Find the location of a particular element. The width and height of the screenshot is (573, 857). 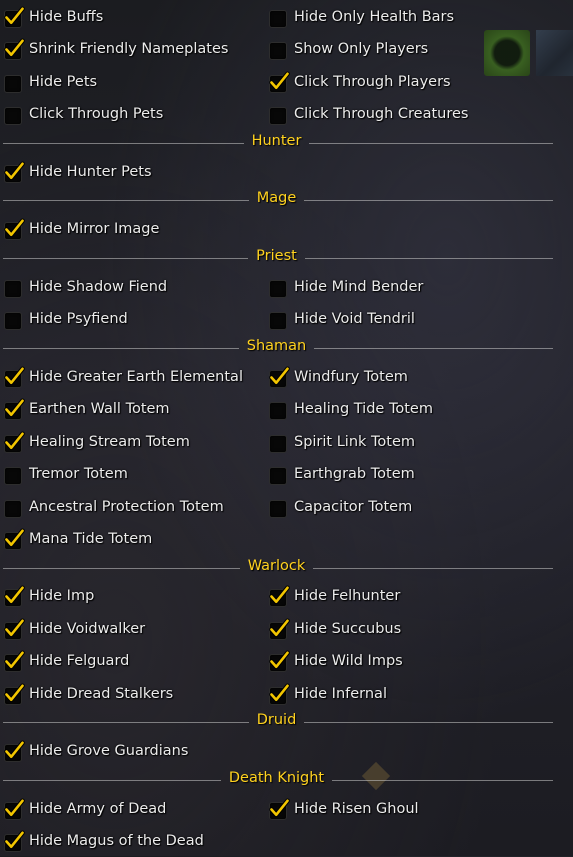

option-label: Capacitor Totem is located at coordinates (353, 507).